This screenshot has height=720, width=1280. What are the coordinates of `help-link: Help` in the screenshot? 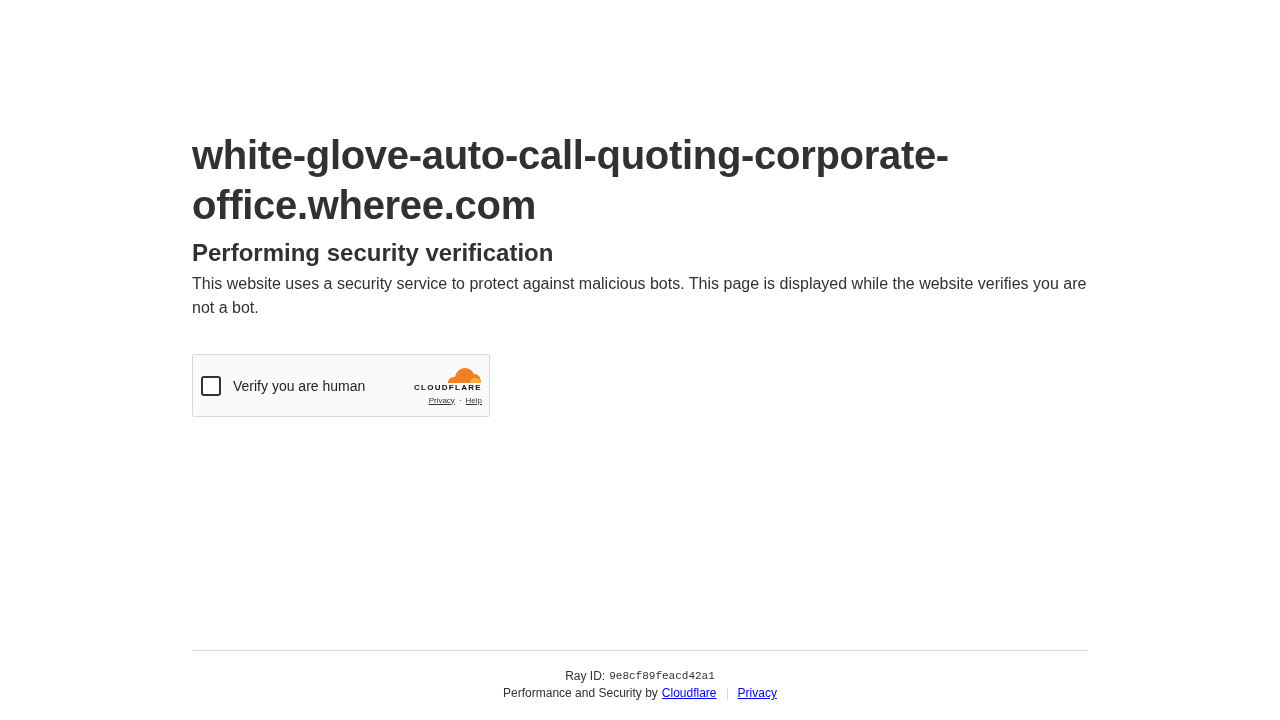 It's located at (473, 400).